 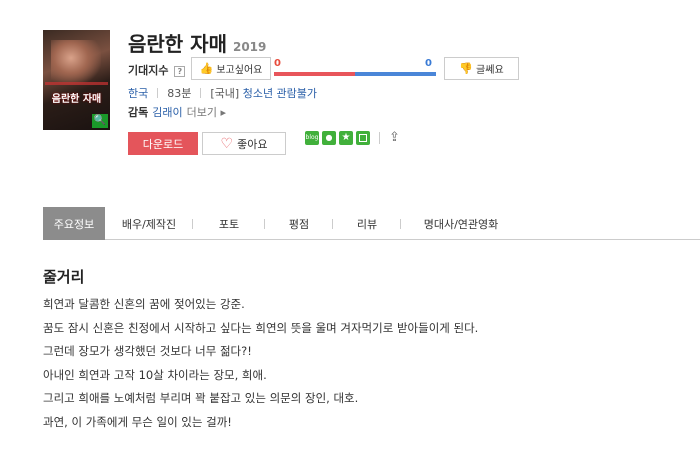 I want to click on zoom-icon: 🔍, so click(x=100, y=121).